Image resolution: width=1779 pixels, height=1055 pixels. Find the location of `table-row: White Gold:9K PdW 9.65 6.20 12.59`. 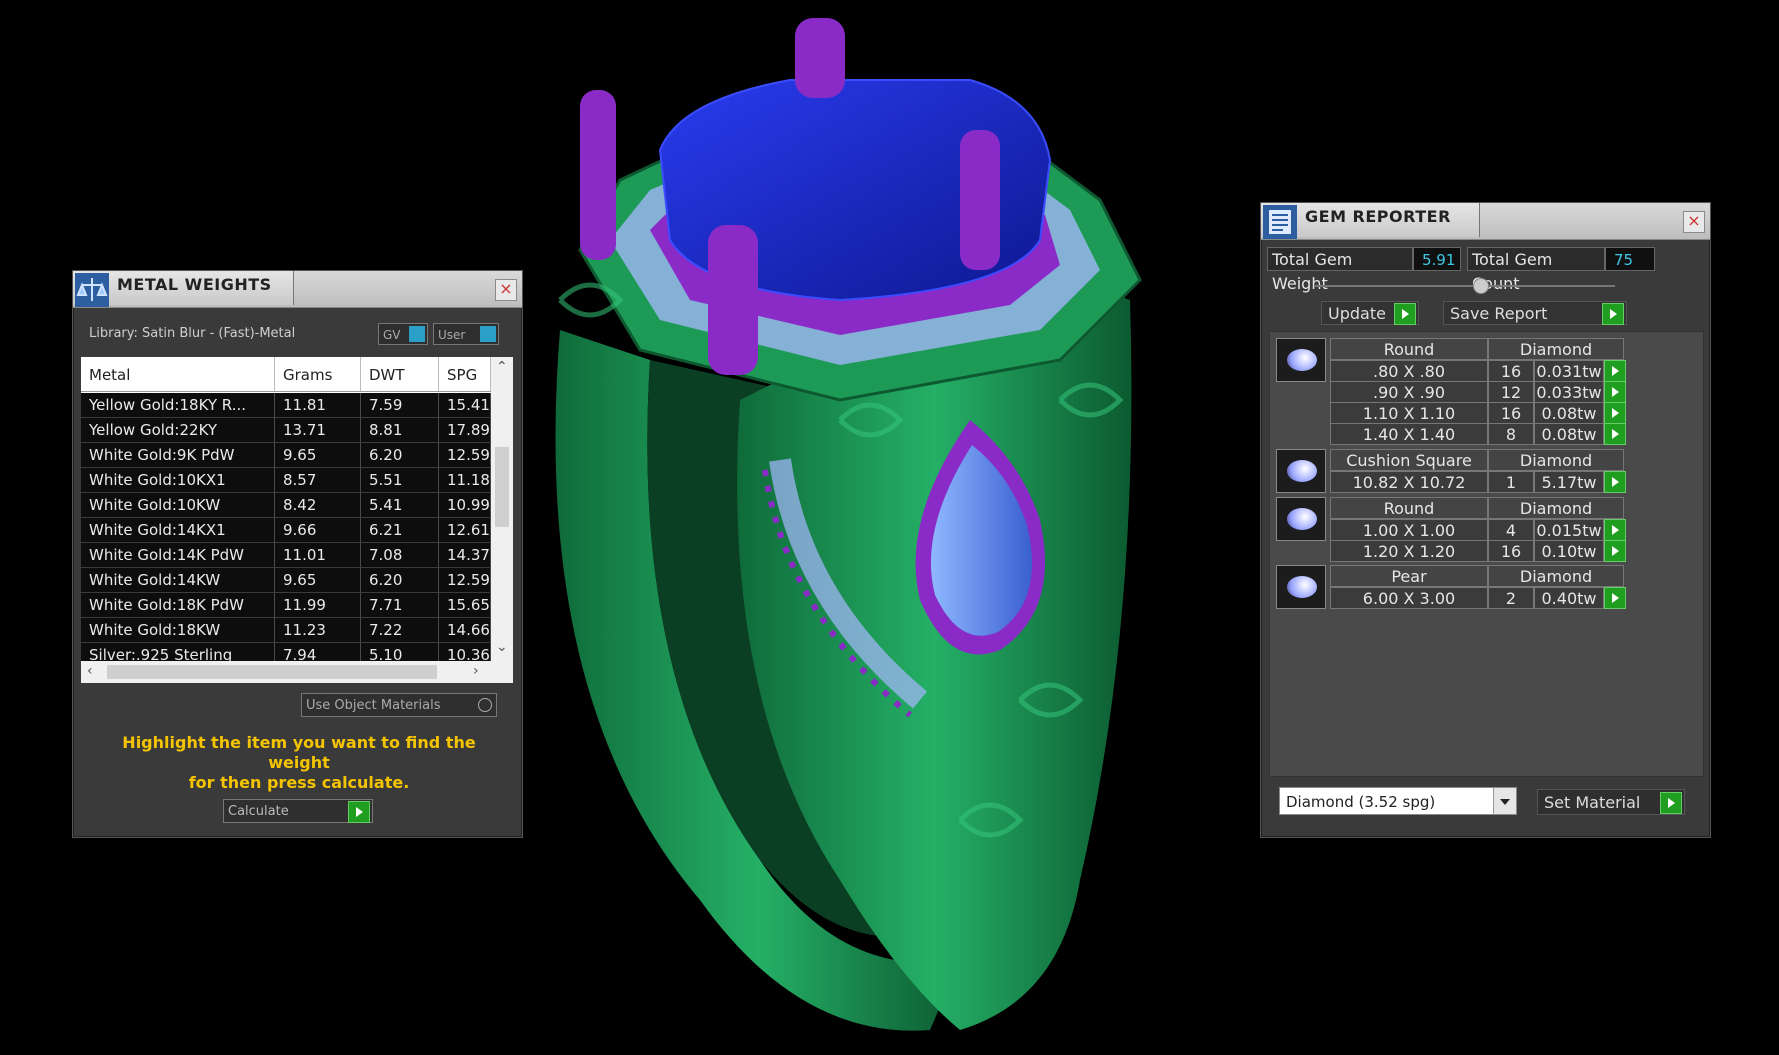

table-row: White Gold:9K PdW 9.65 6.20 12.59 is located at coordinates (286, 455).